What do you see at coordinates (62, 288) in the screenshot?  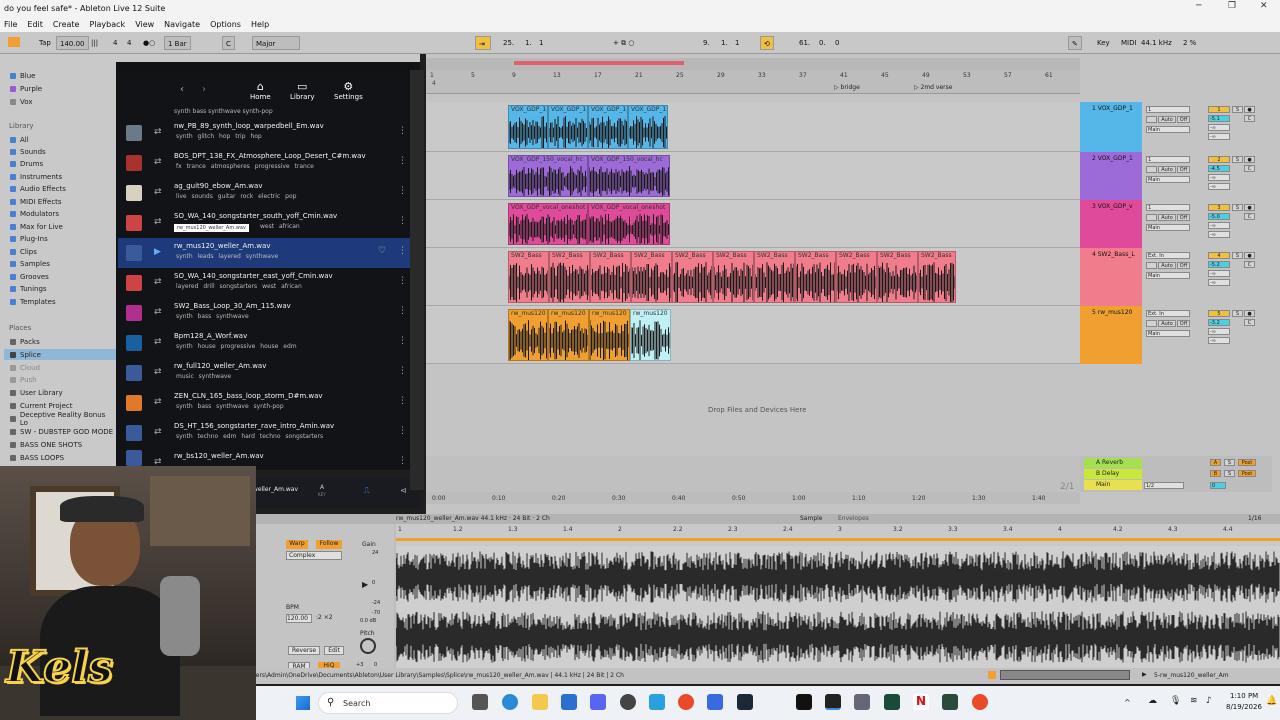 I see `library-item-tunings: Tunings` at bounding box center [62, 288].